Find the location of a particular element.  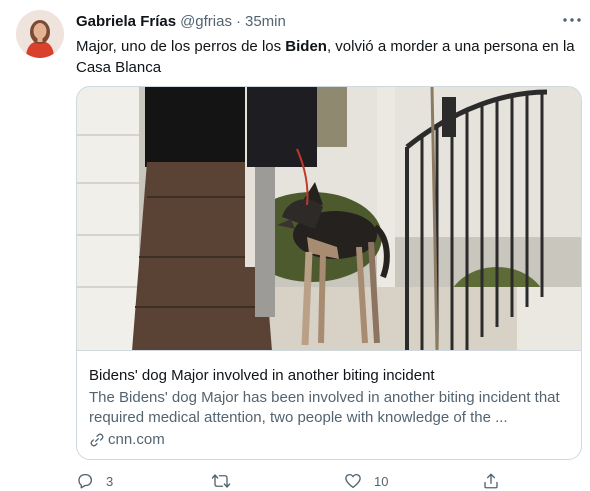

author-handle: @gfrias is located at coordinates (206, 21).